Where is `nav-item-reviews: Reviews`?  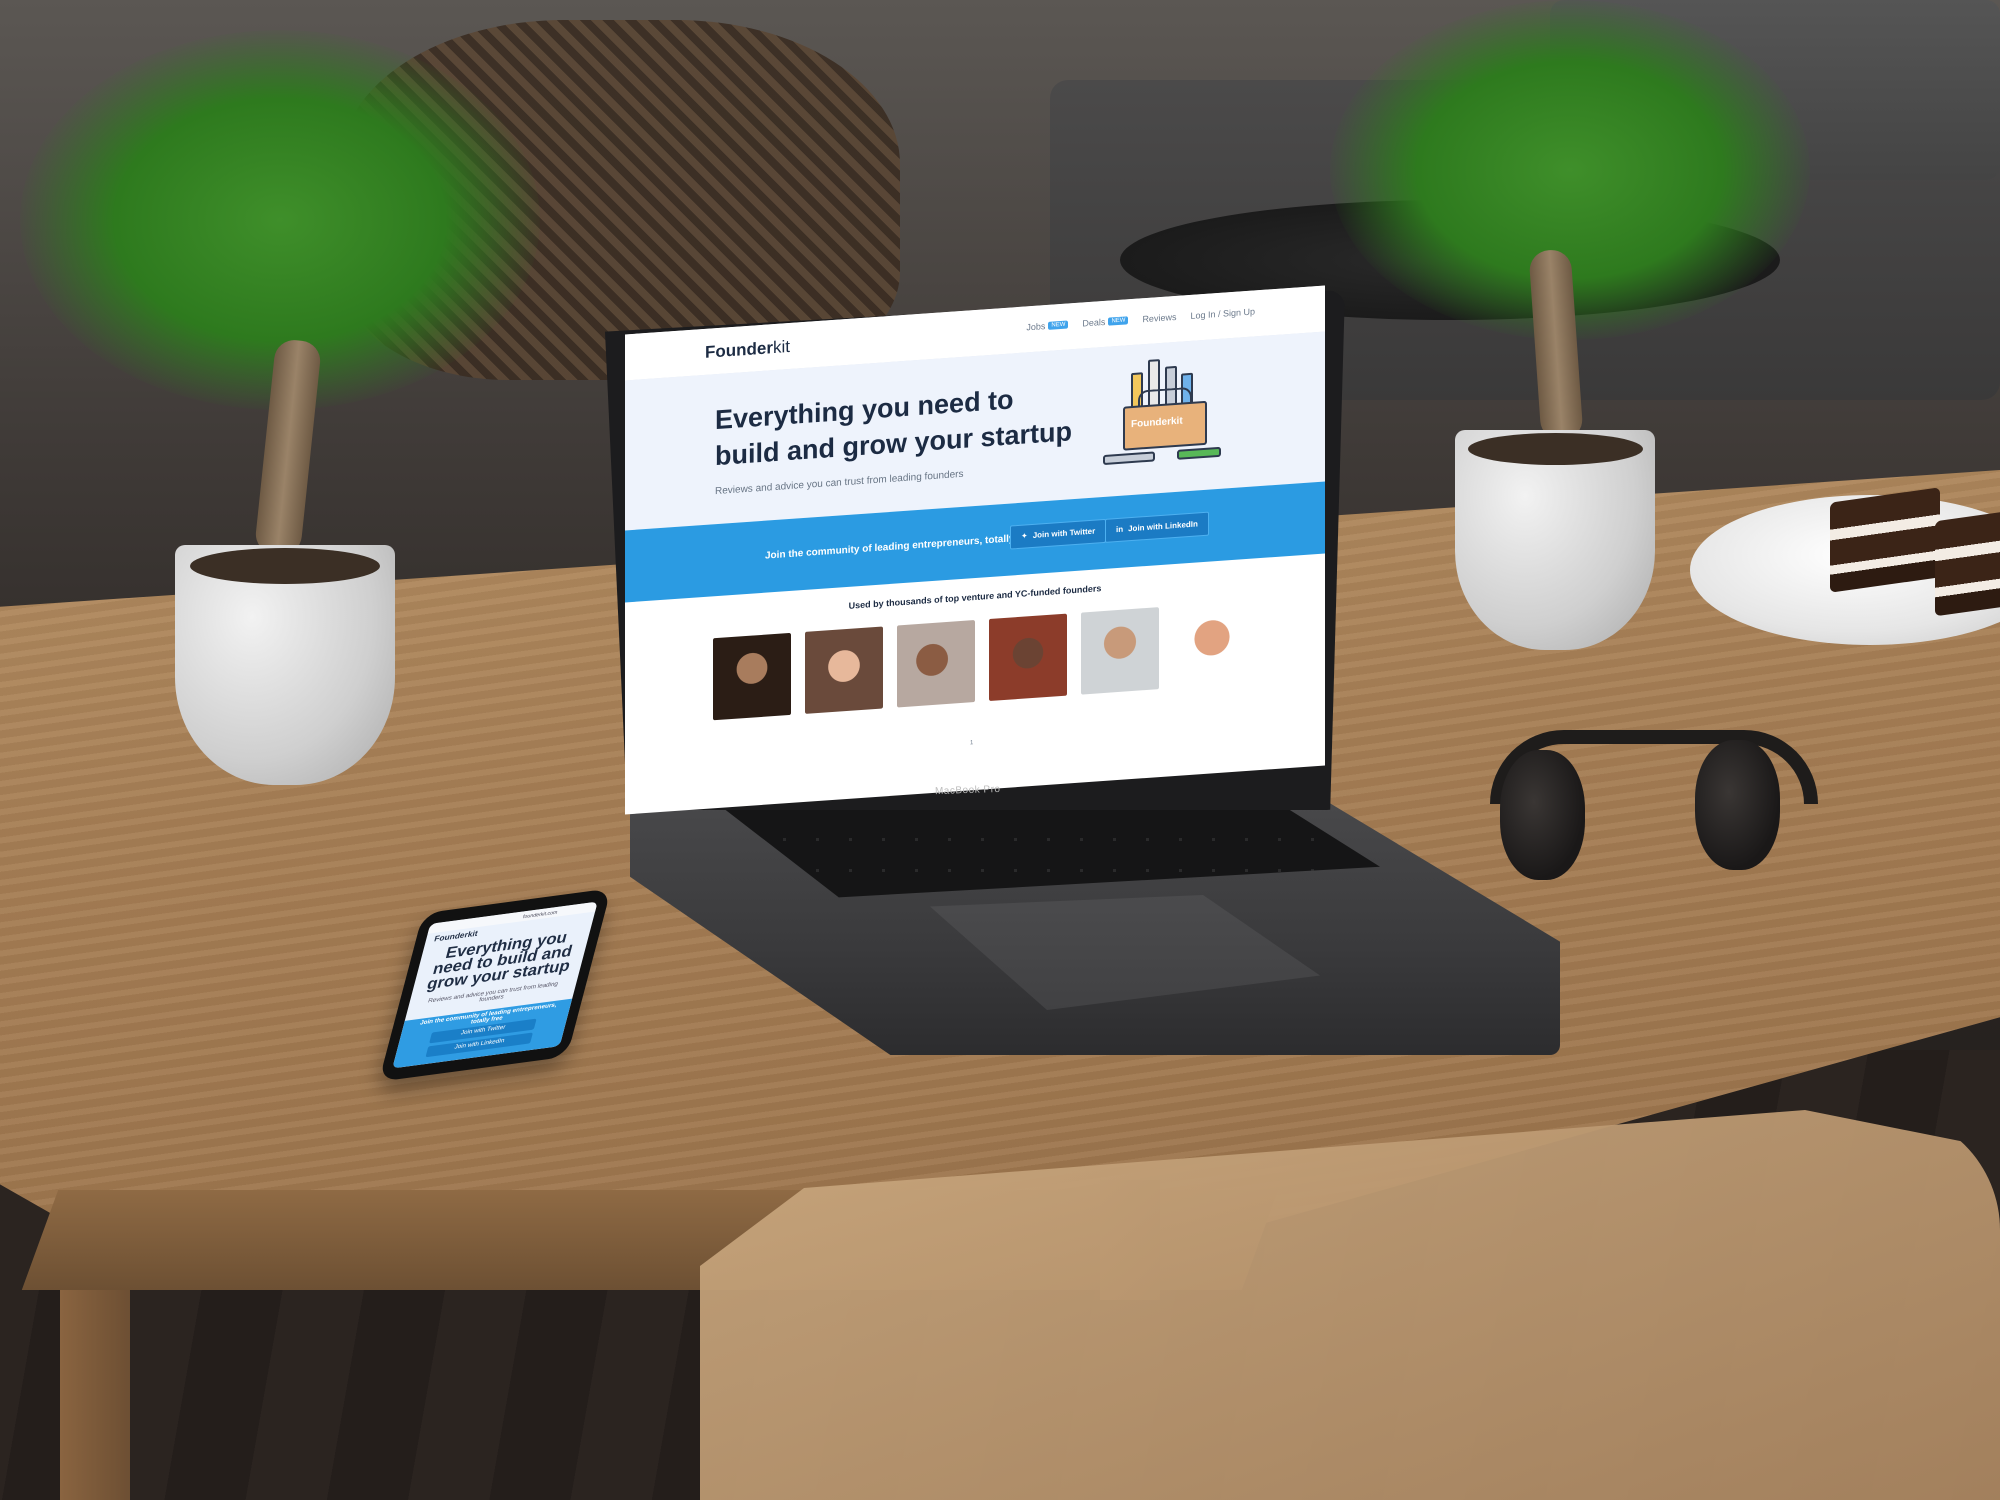
nav-item-reviews: Reviews is located at coordinates (1159, 318).